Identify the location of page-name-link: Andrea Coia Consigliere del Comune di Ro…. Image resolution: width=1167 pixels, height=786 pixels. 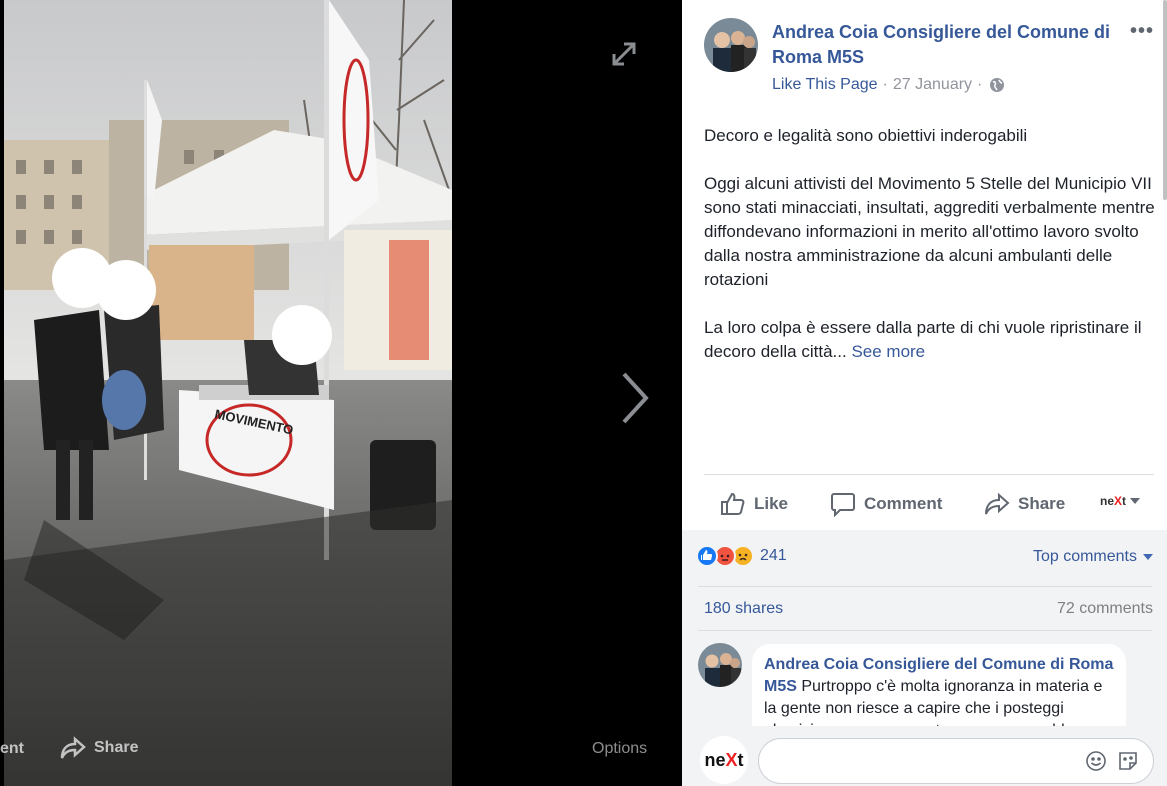
(944, 45).